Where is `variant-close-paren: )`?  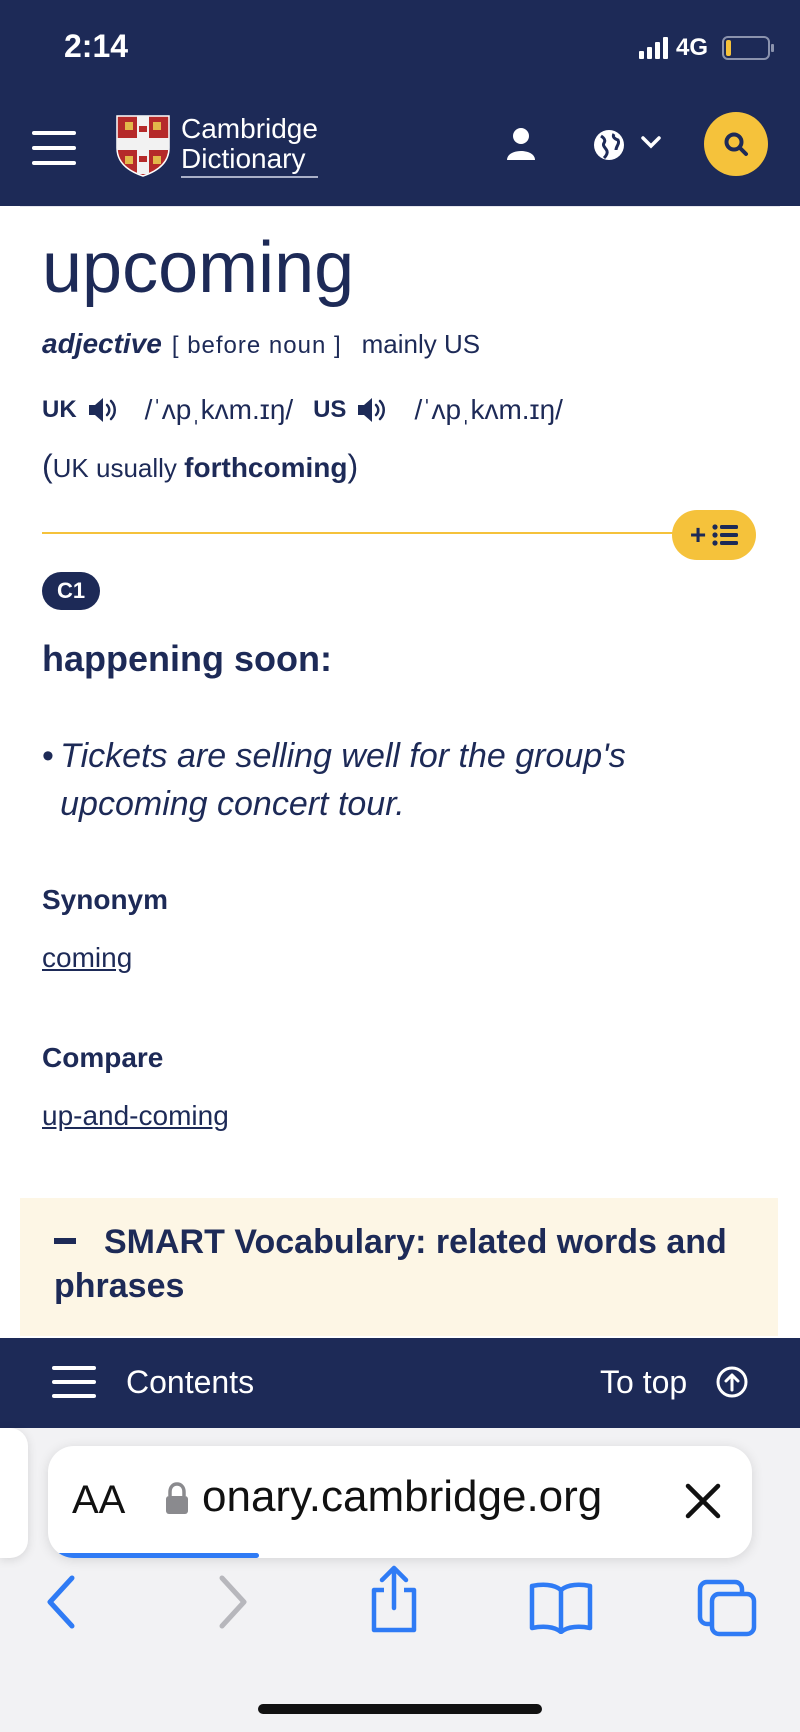 variant-close-paren: ) is located at coordinates (353, 466).